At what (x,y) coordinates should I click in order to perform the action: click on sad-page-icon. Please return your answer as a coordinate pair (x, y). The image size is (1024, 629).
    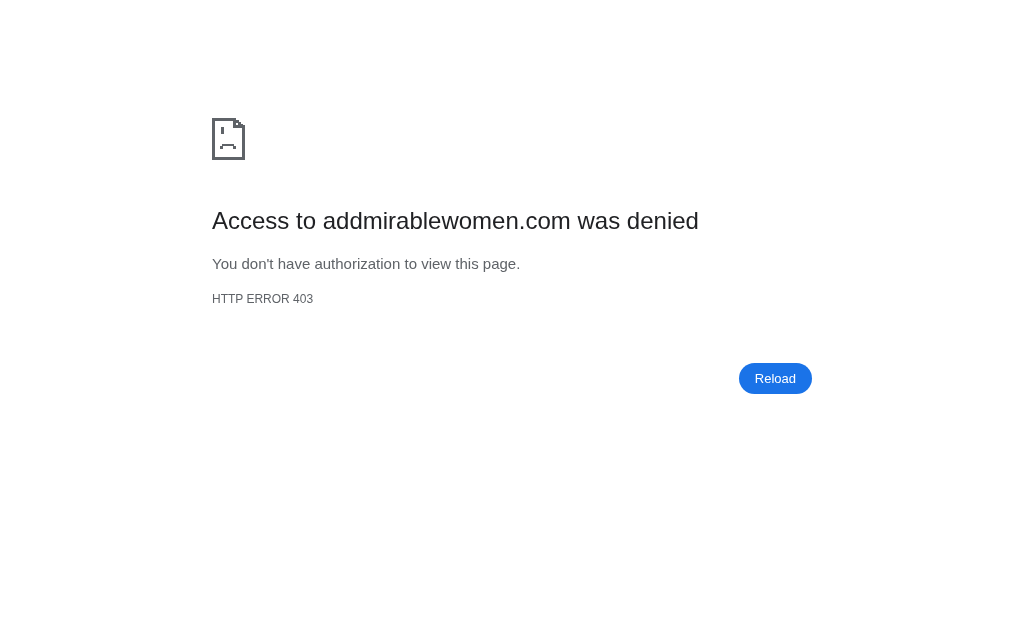
    Looking at the image, I should click on (228, 139).